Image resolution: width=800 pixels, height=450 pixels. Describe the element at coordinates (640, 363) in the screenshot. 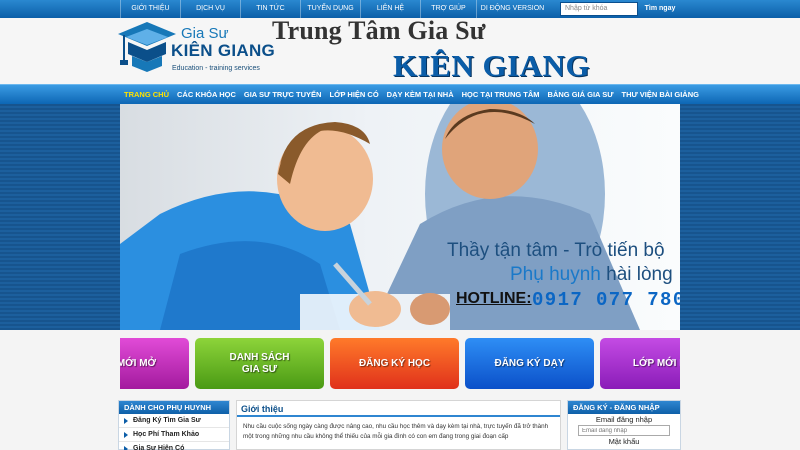

I see `new-classes-button-2: LỚP MỚI MỞ` at that location.